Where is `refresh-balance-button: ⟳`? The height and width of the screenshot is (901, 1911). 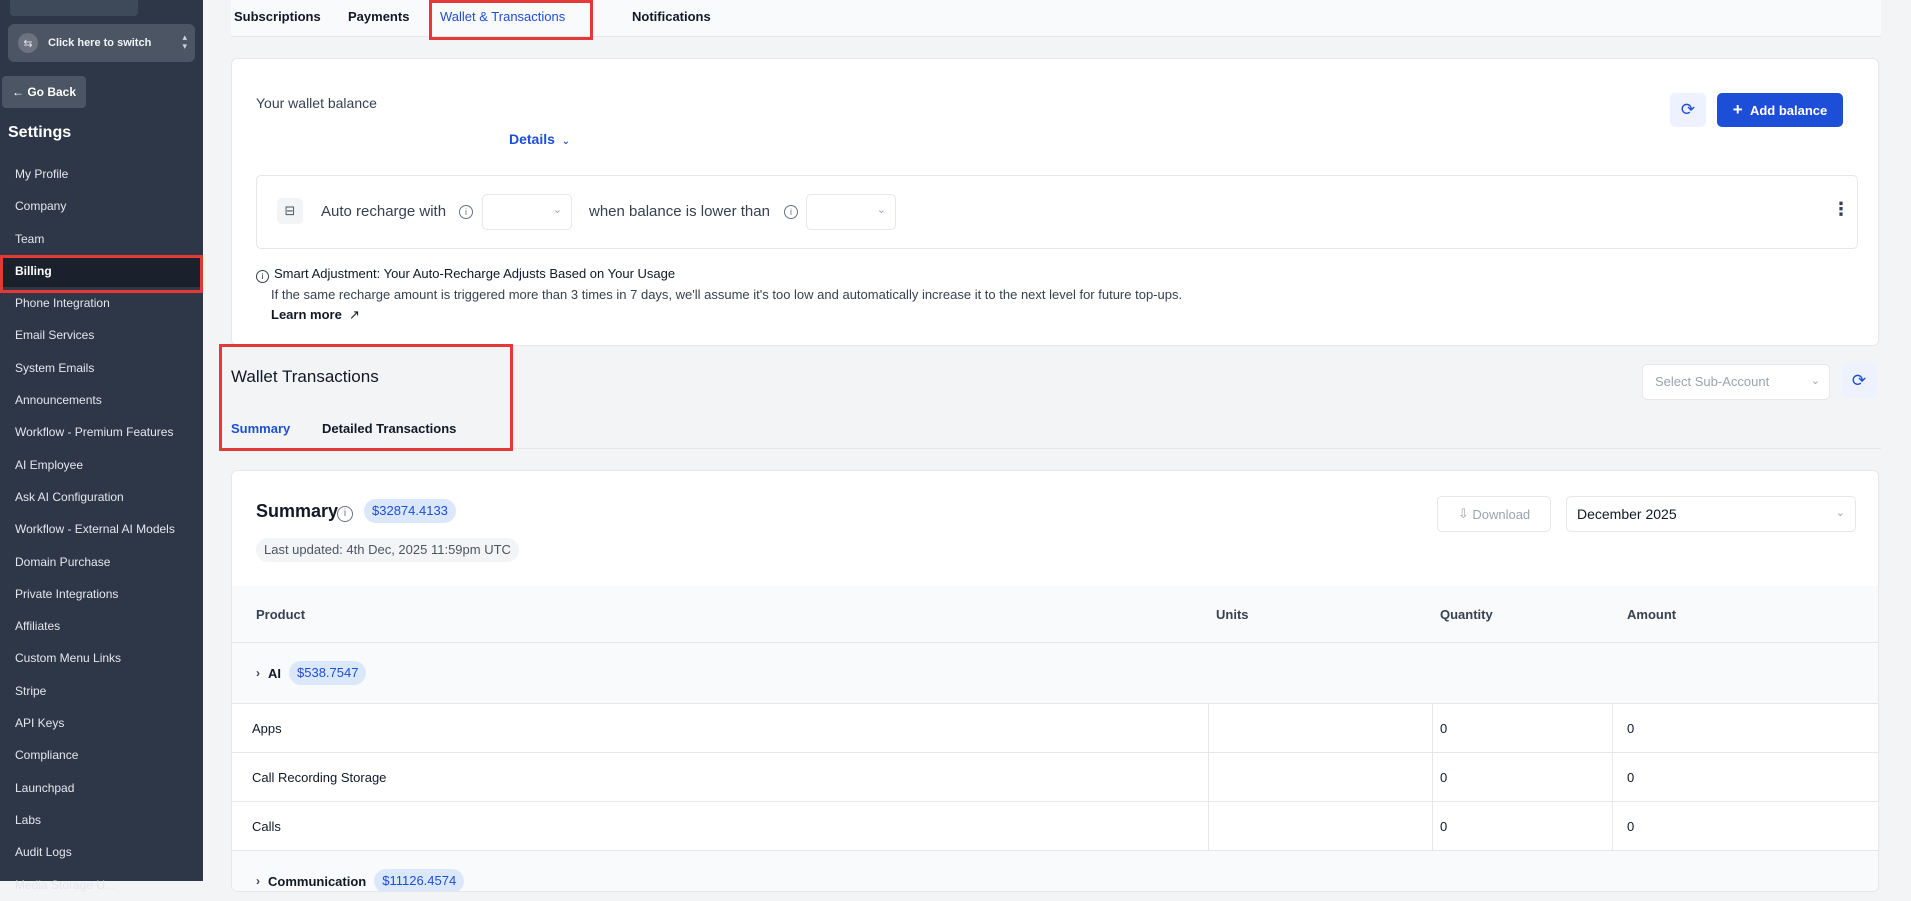 refresh-balance-button: ⟳ is located at coordinates (1688, 110).